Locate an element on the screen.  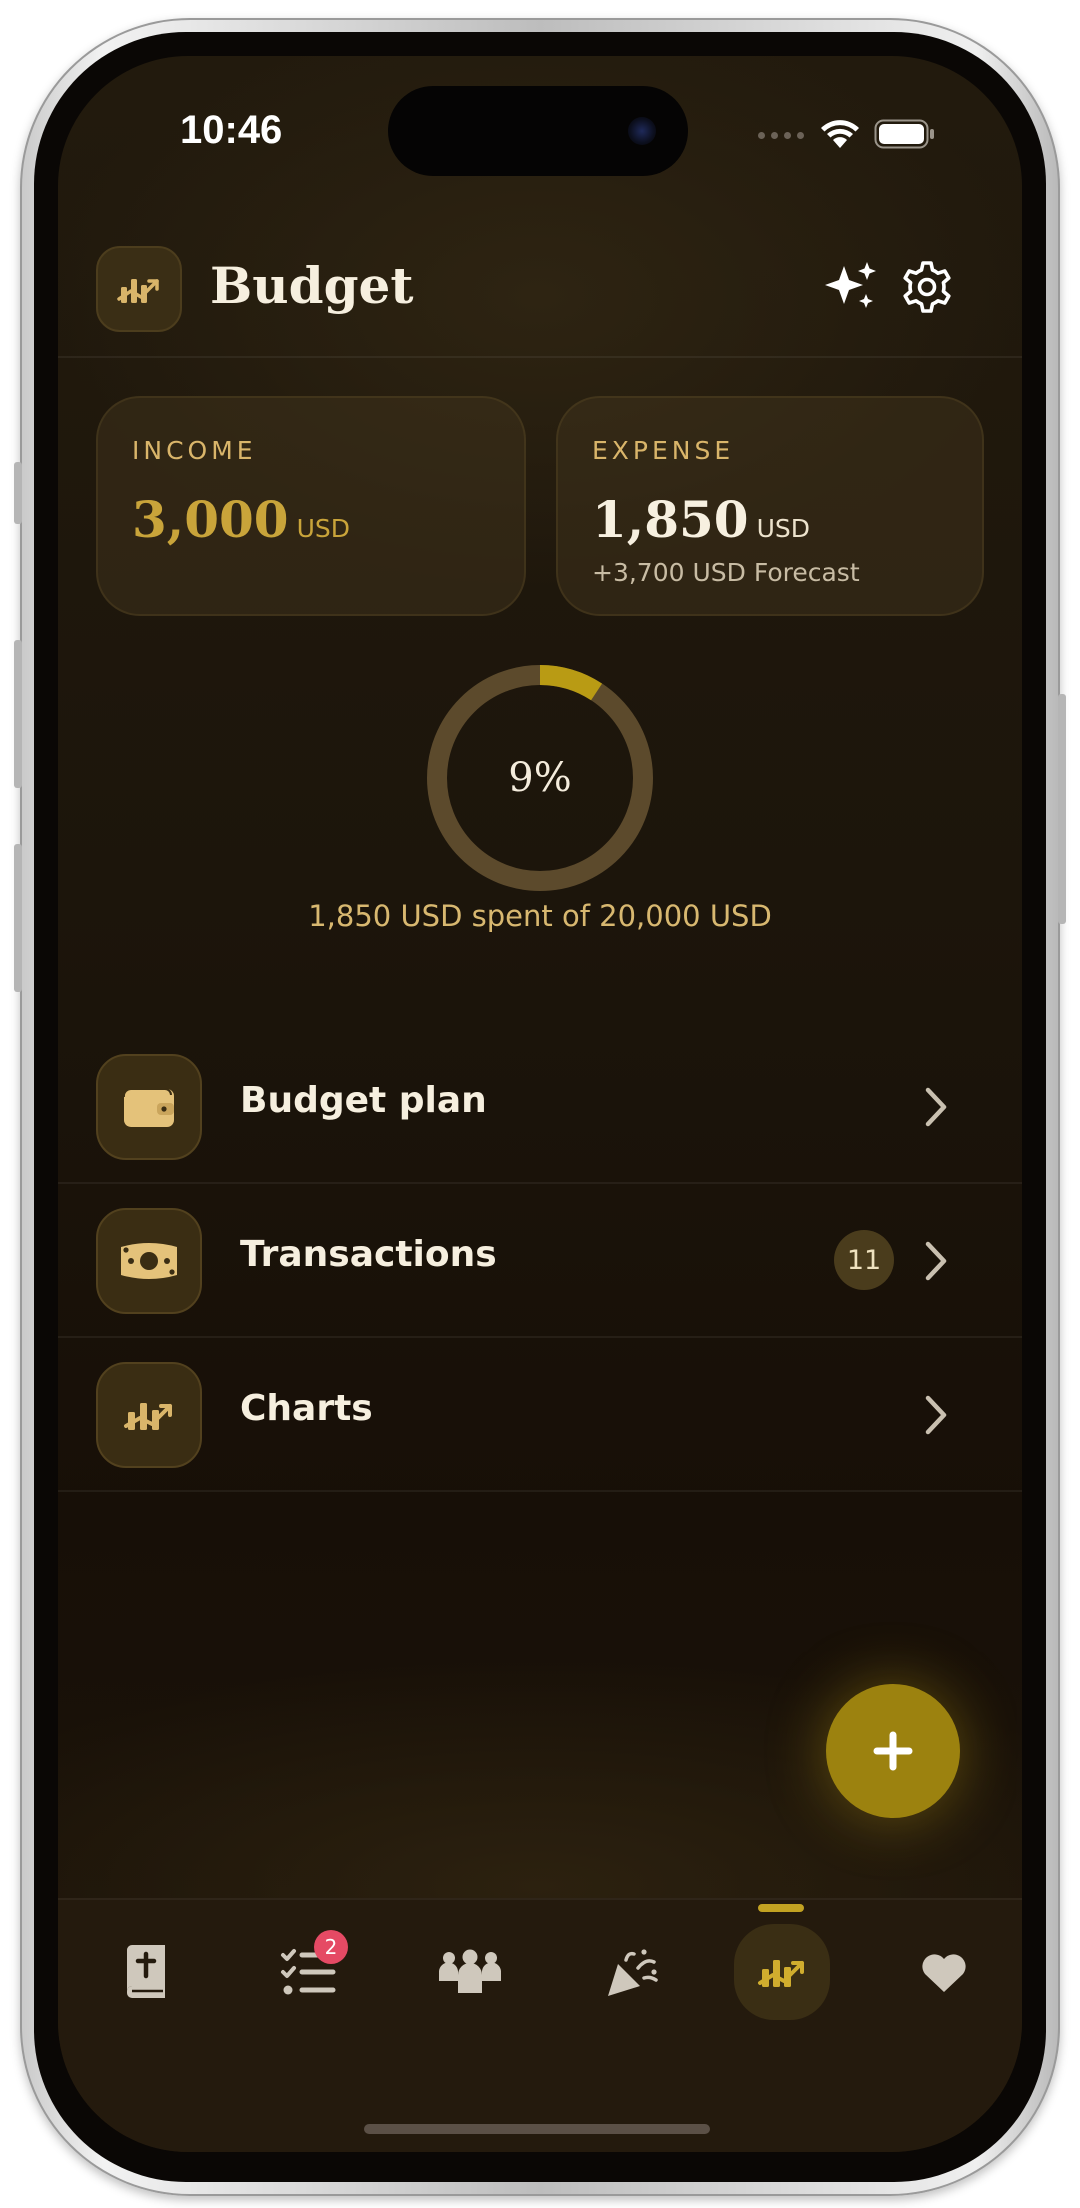
tab-celebrate is located at coordinates (632, 1972).